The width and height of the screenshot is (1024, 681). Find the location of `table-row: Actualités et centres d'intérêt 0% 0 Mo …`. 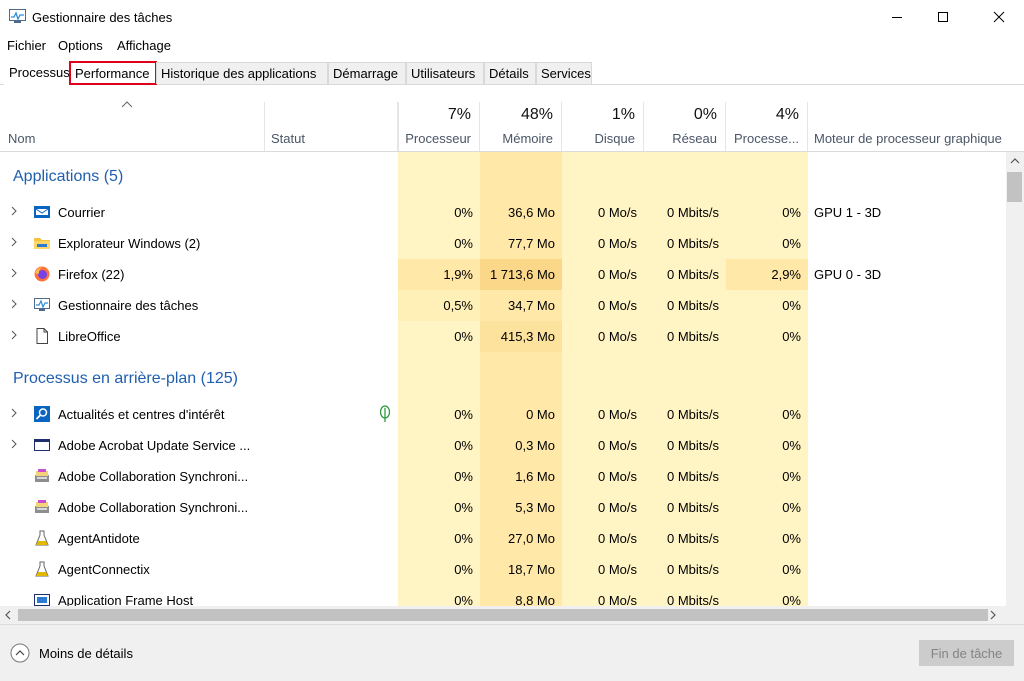

table-row: Actualités et centres d'intérêt 0% 0 Mo … is located at coordinates (503, 414).